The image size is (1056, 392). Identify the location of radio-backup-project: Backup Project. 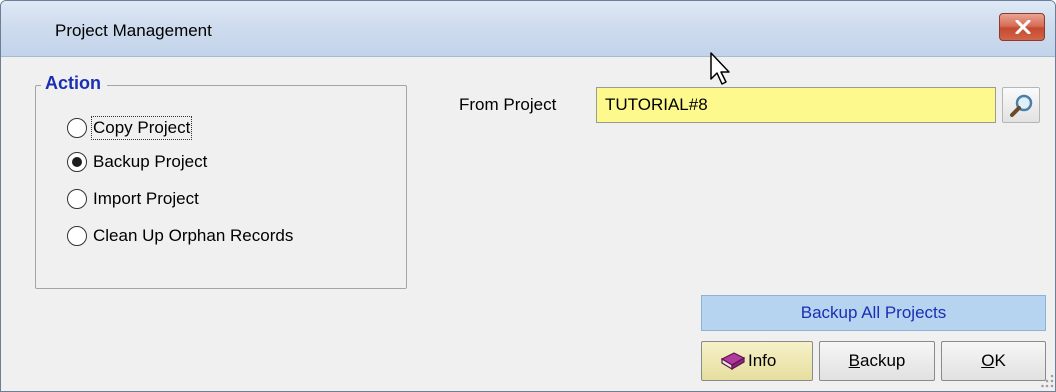
(137, 162).